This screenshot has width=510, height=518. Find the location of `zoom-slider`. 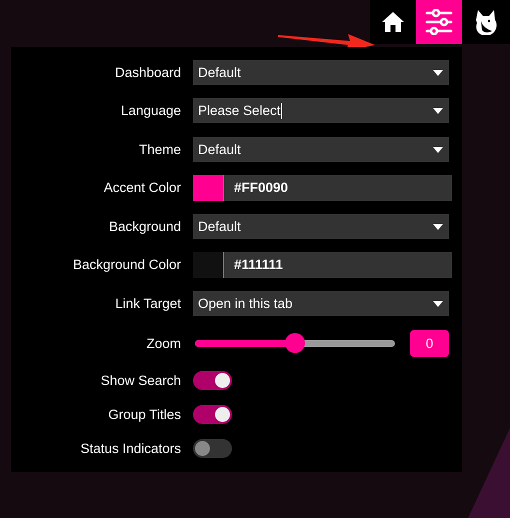

zoom-slider is located at coordinates (295, 343).